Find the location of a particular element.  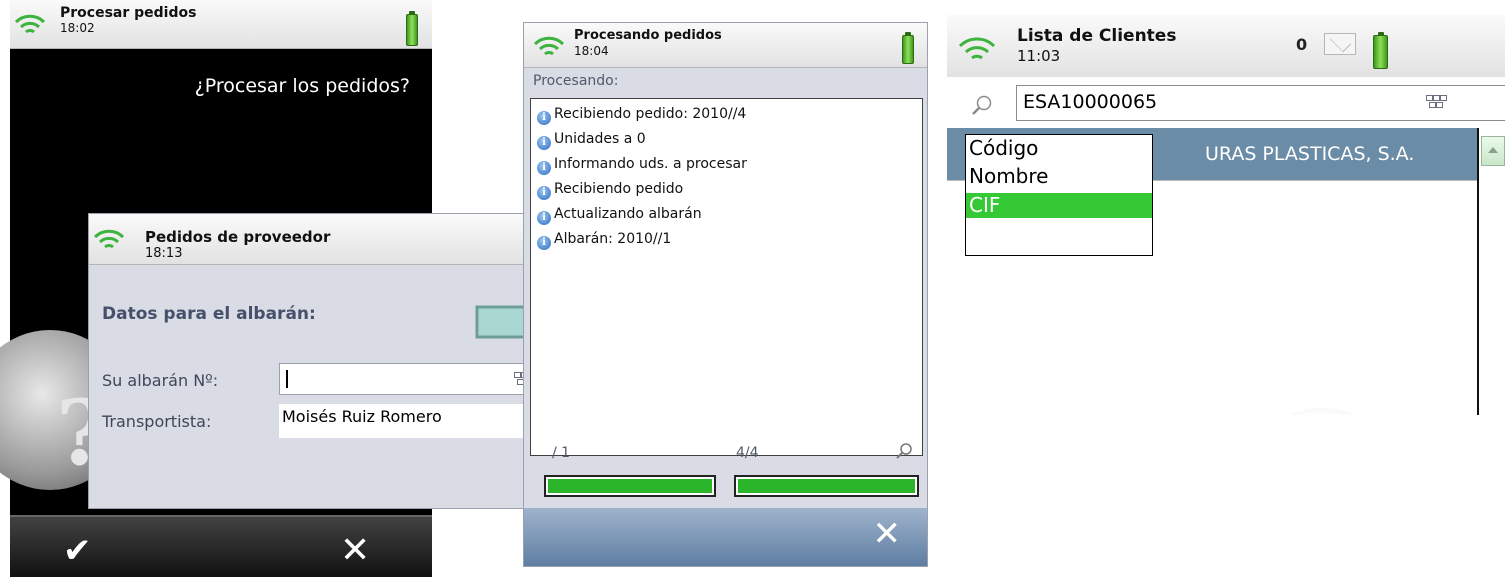

transportista-value: Moisés Ruiz Romero is located at coordinates (362, 416).